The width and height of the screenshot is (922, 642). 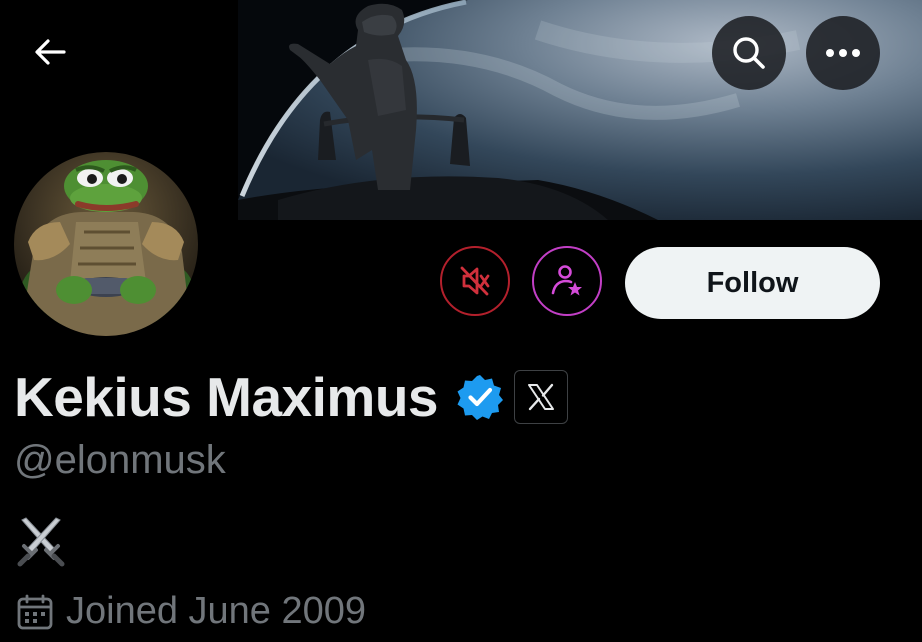 I want to click on x-logo-icon, so click(x=541, y=397).